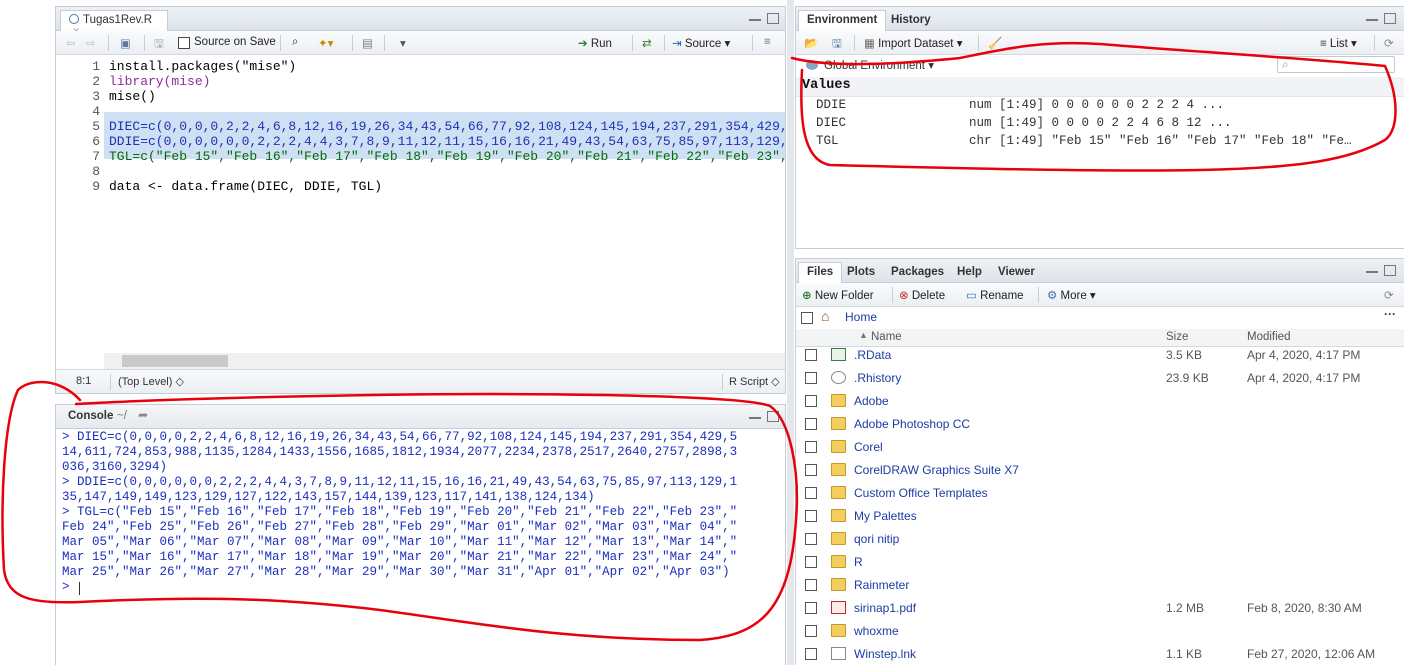  What do you see at coordinates (767, 42) in the screenshot?
I see `outline-icon: ≡` at bounding box center [767, 42].